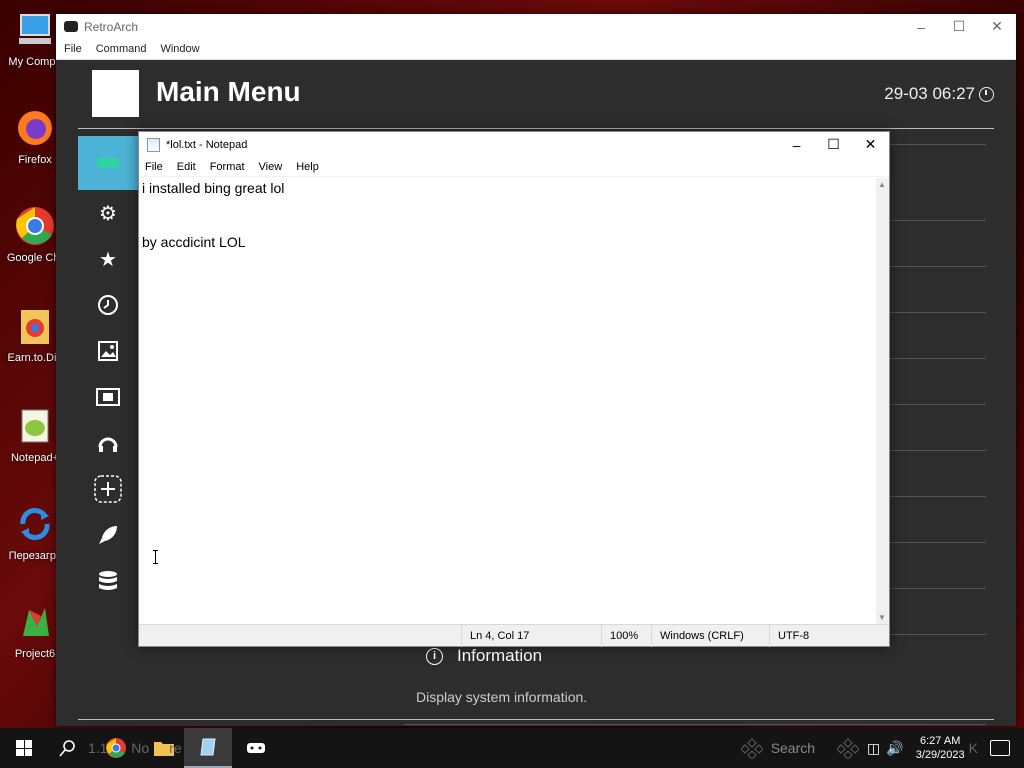 This screenshot has width=1024, height=768. What do you see at coordinates (894, 748) in the screenshot?
I see `volume-icon: 🔊` at bounding box center [894, 748].